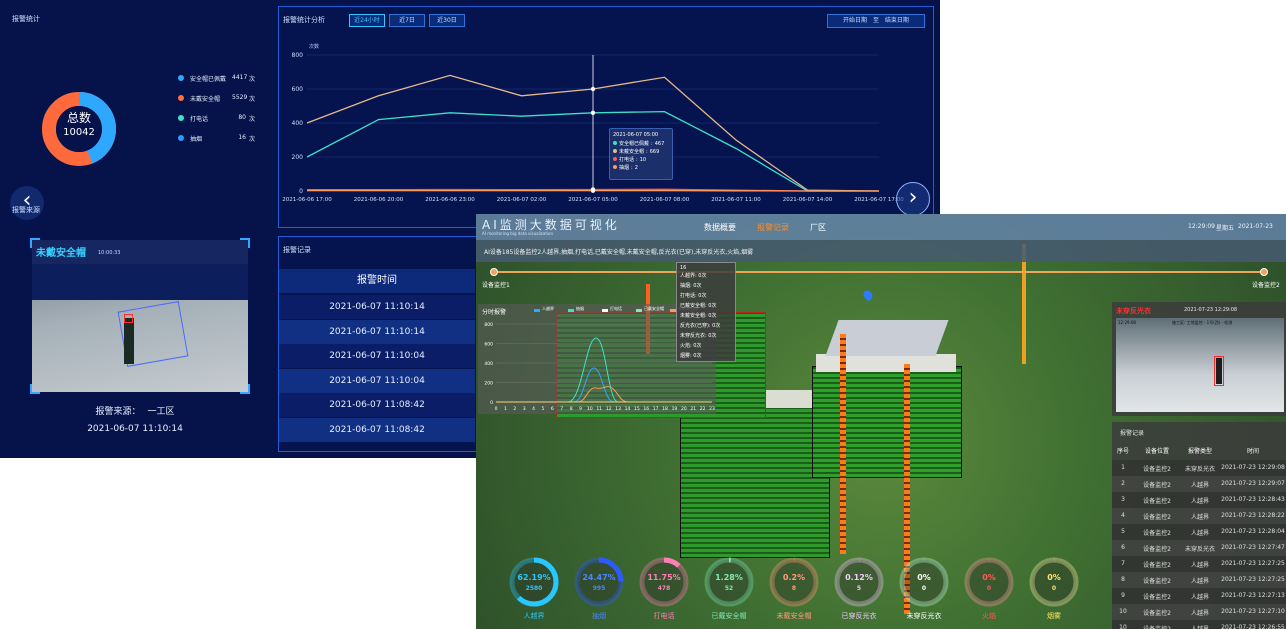 The image size is (1286, 629). What do you see at coordinates (1253, 467) in the screenshot?
I see `records2-cell: 2021-07-23 12:29:08` at bounding box center [1253, 467].